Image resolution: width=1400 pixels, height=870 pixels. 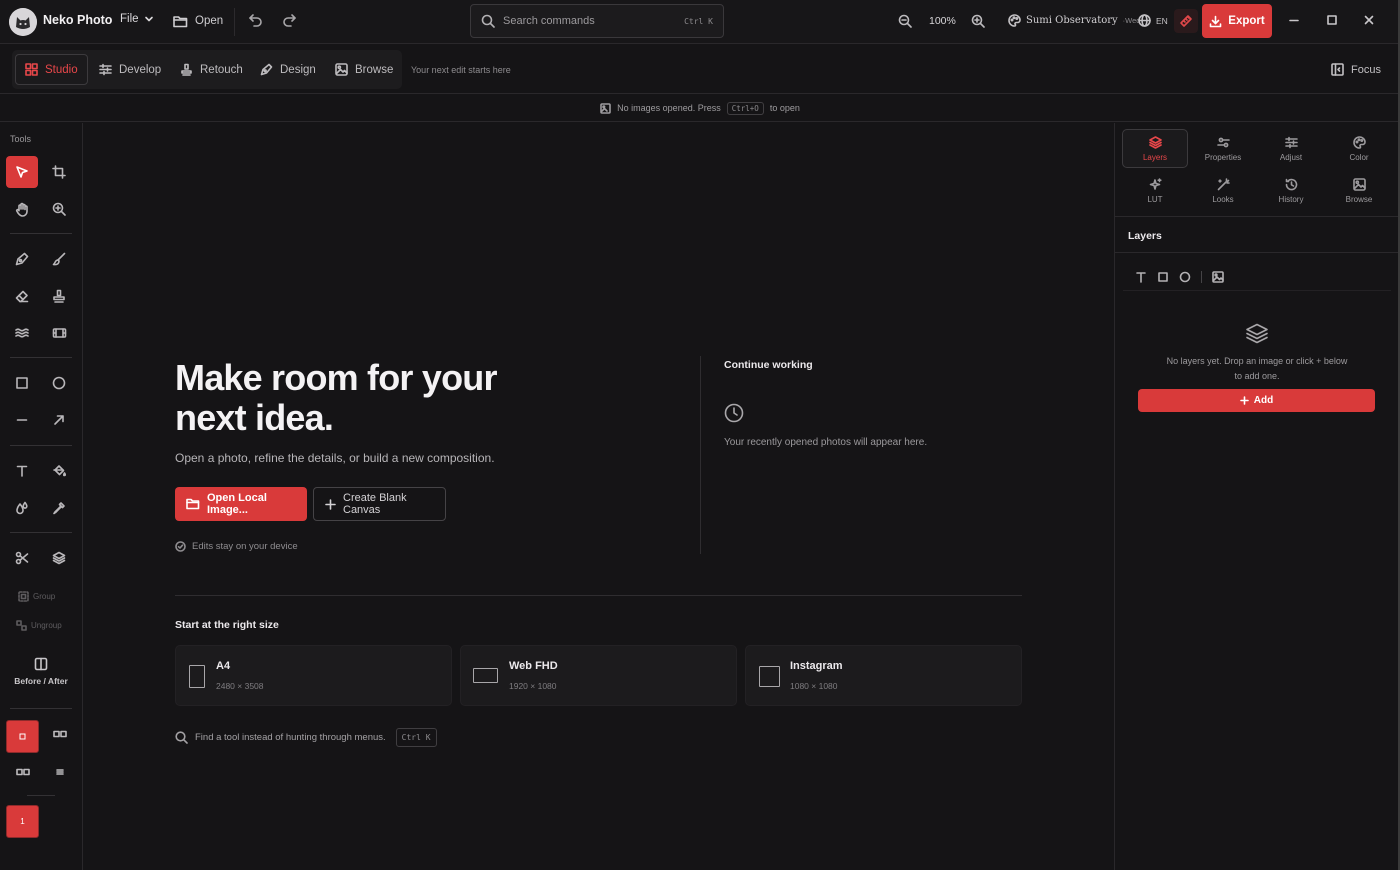 What do you see at coordinates (60, 772) in the screenshot?
I see `menu-lines-button` at bounding box center [60, 772].